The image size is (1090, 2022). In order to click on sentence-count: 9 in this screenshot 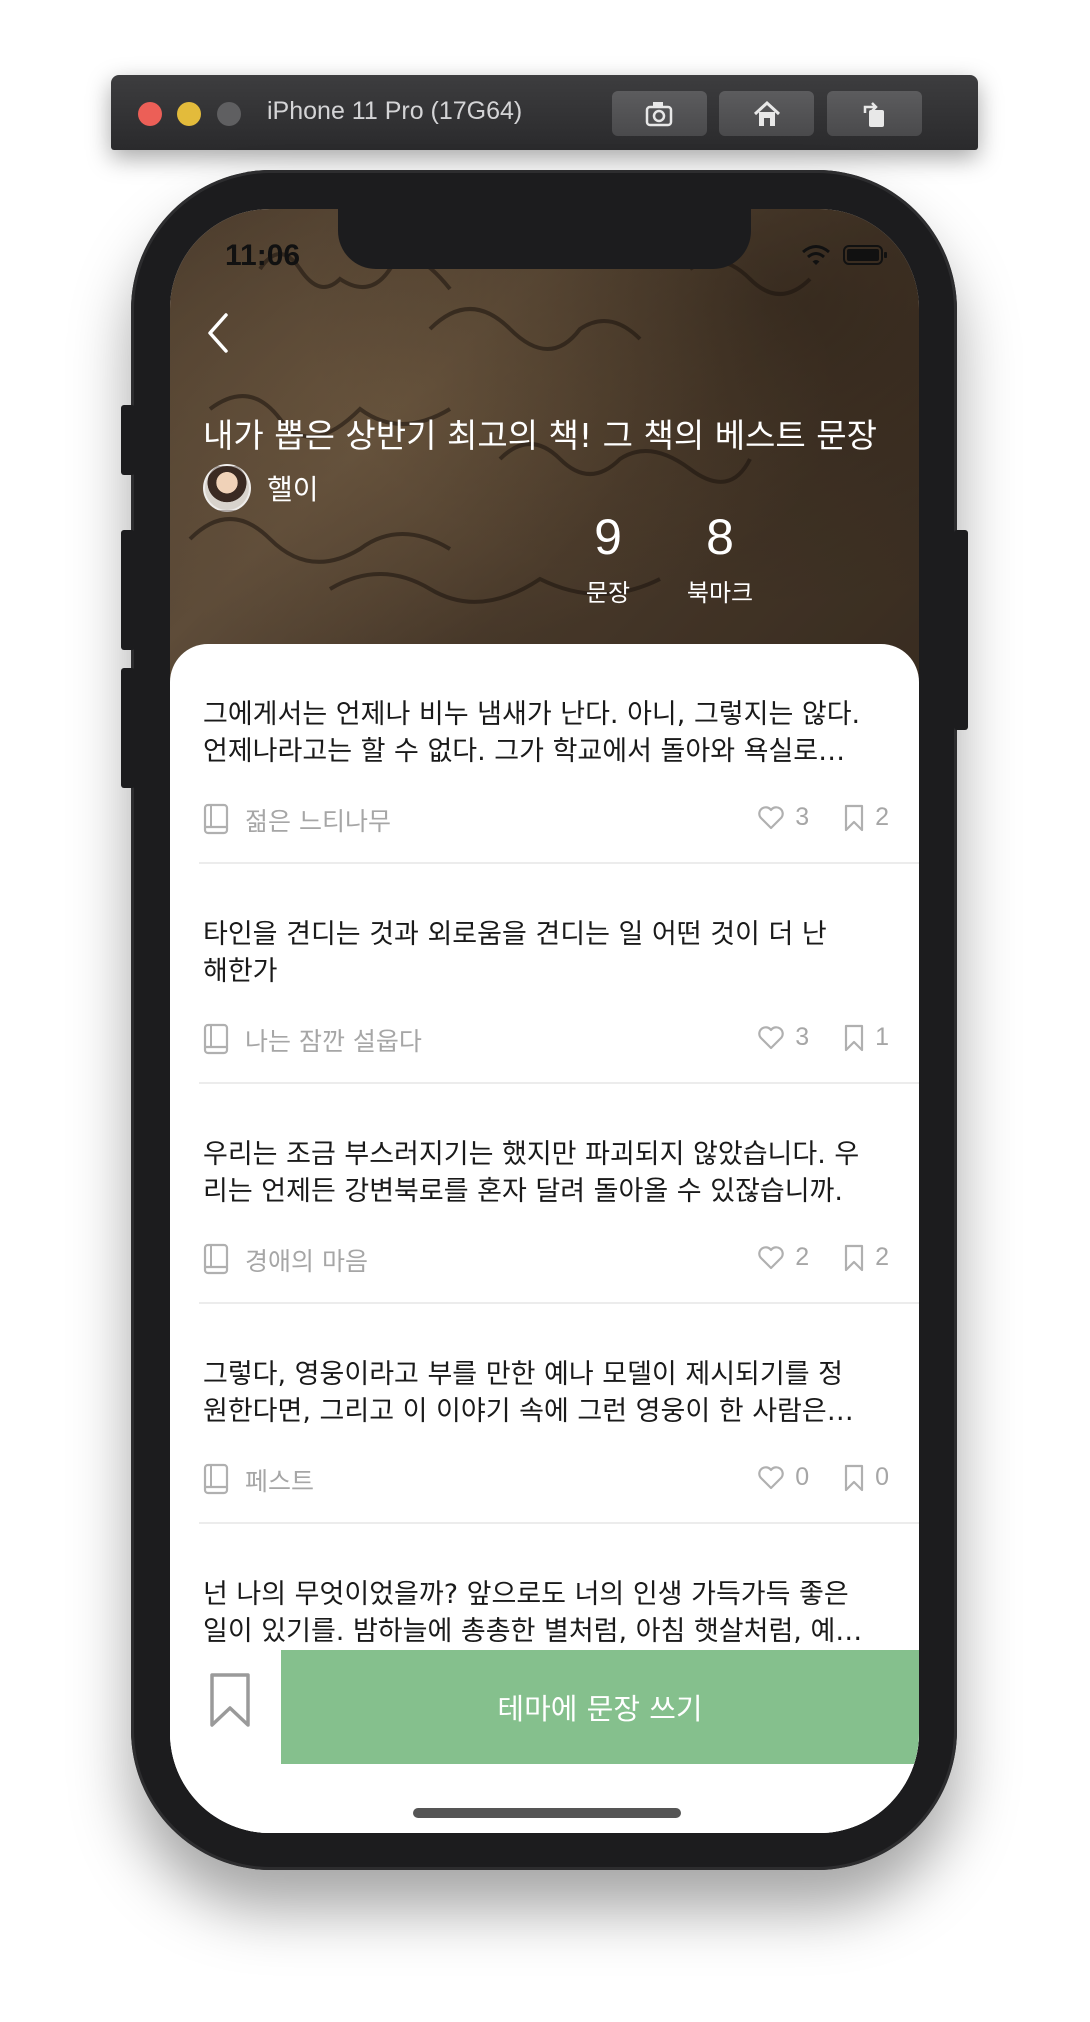, I will do `click(608, 537)`.